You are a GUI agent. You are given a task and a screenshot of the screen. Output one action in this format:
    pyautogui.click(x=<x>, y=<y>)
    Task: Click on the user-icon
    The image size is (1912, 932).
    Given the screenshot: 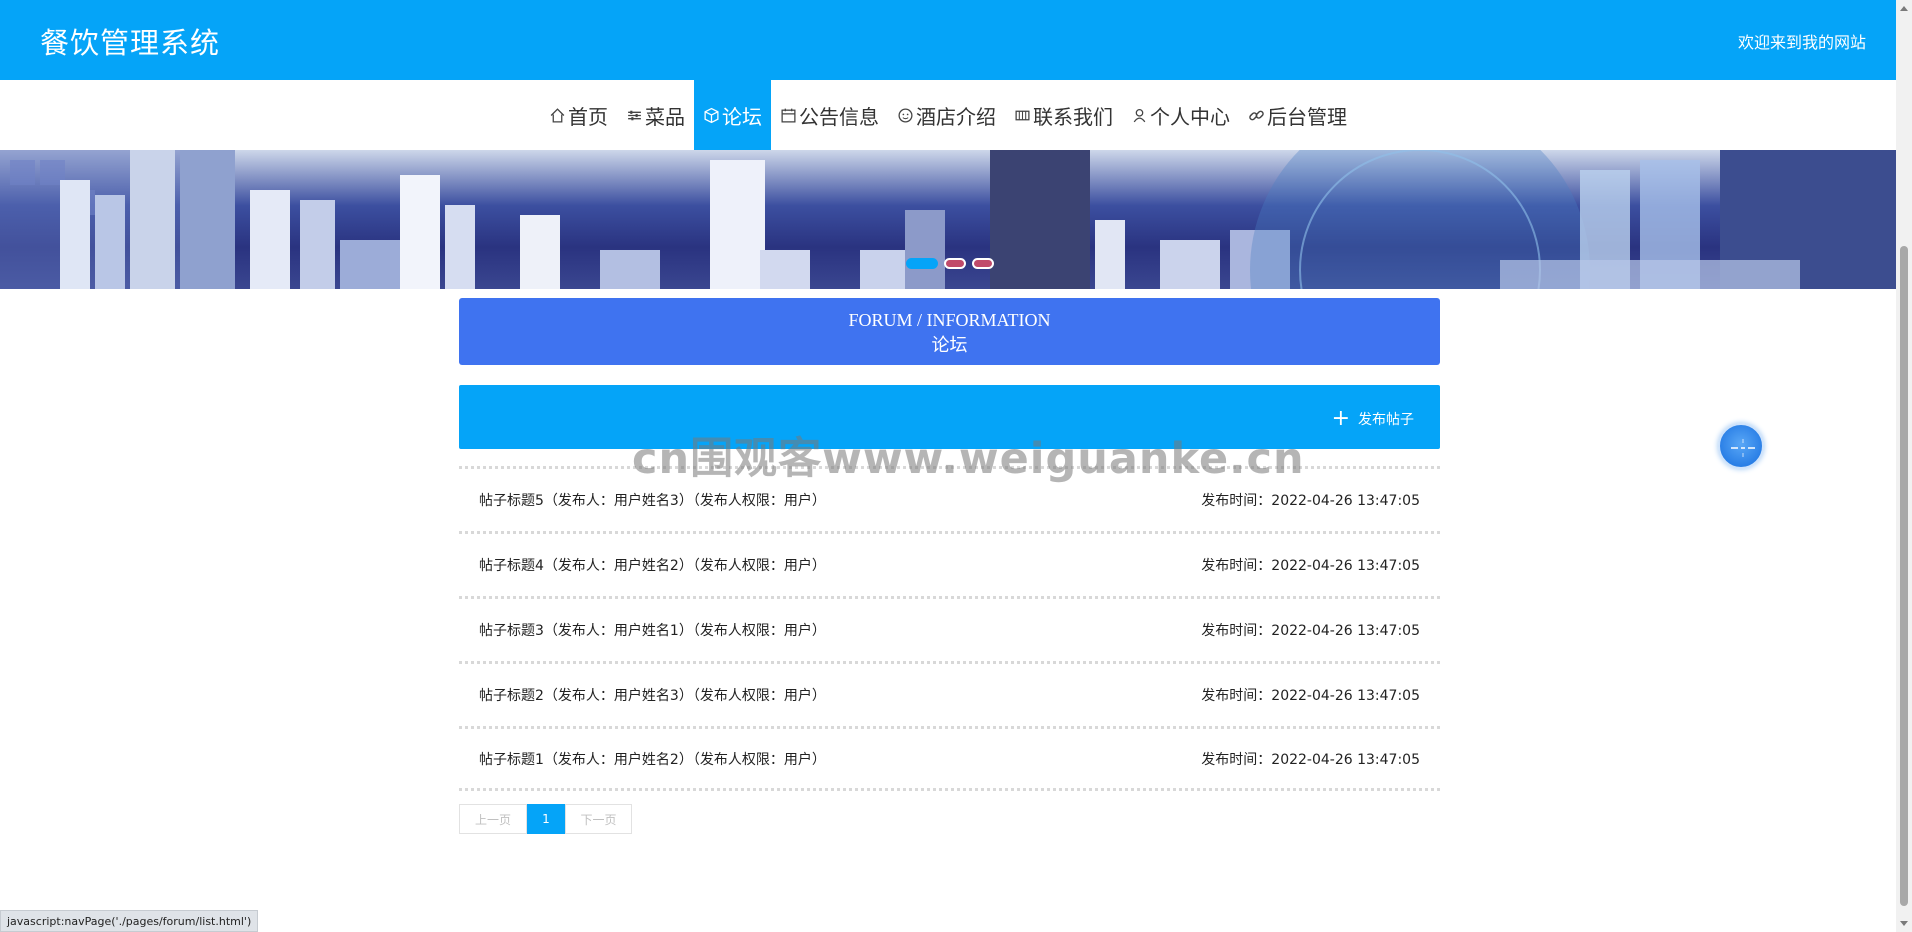 What is the action you would take?
    pyautogui.click(x=1139, y=115)
    